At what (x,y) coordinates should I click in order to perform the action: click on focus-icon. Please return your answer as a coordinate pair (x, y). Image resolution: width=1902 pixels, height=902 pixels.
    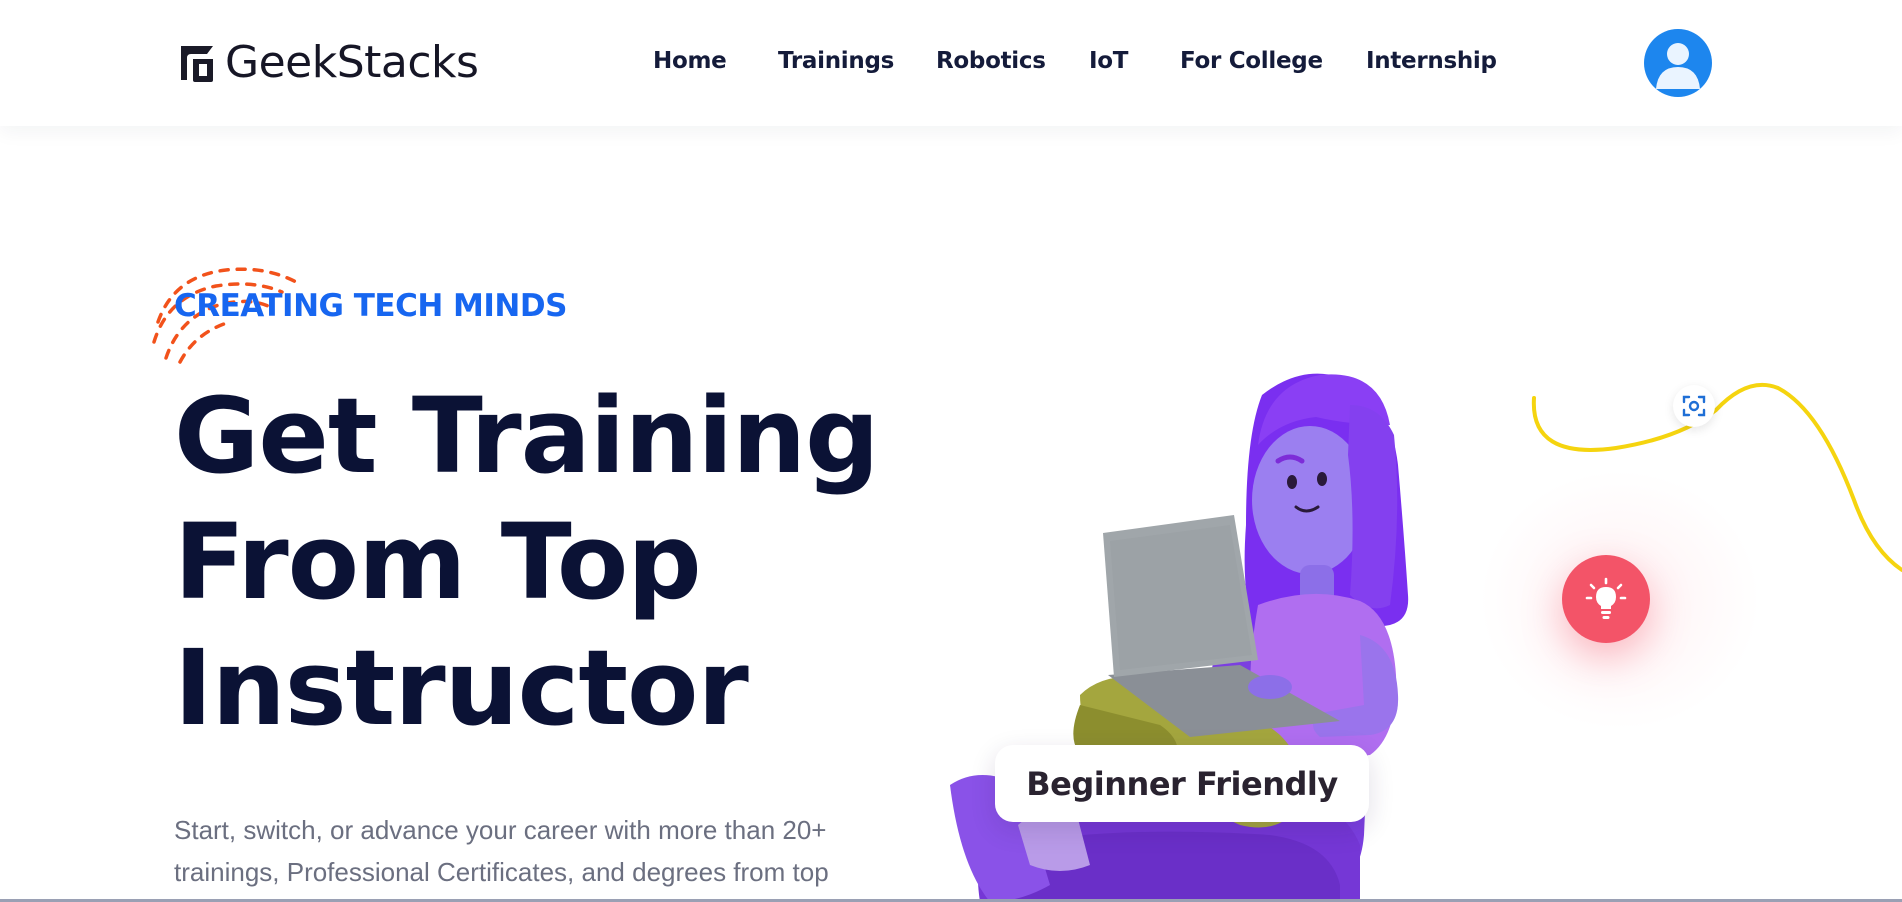
    Looking at the image, I should click on (1694, 406).